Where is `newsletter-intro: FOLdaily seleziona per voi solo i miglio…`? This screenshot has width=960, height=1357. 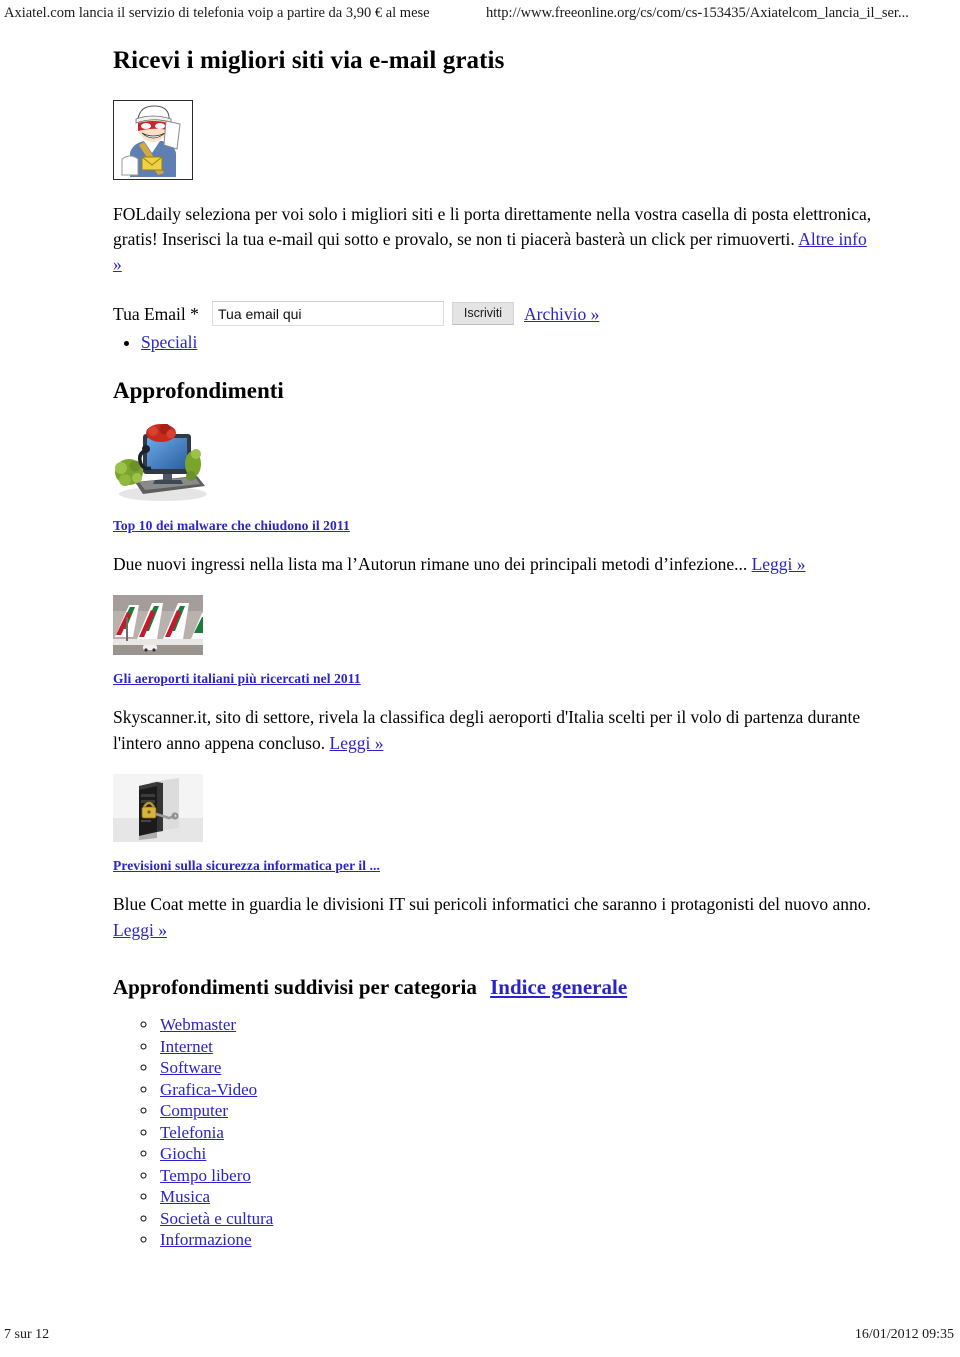
newsletter-intro: FOLdaily seleziona per voi solo i miglio… is located at coordinates (493, 239).